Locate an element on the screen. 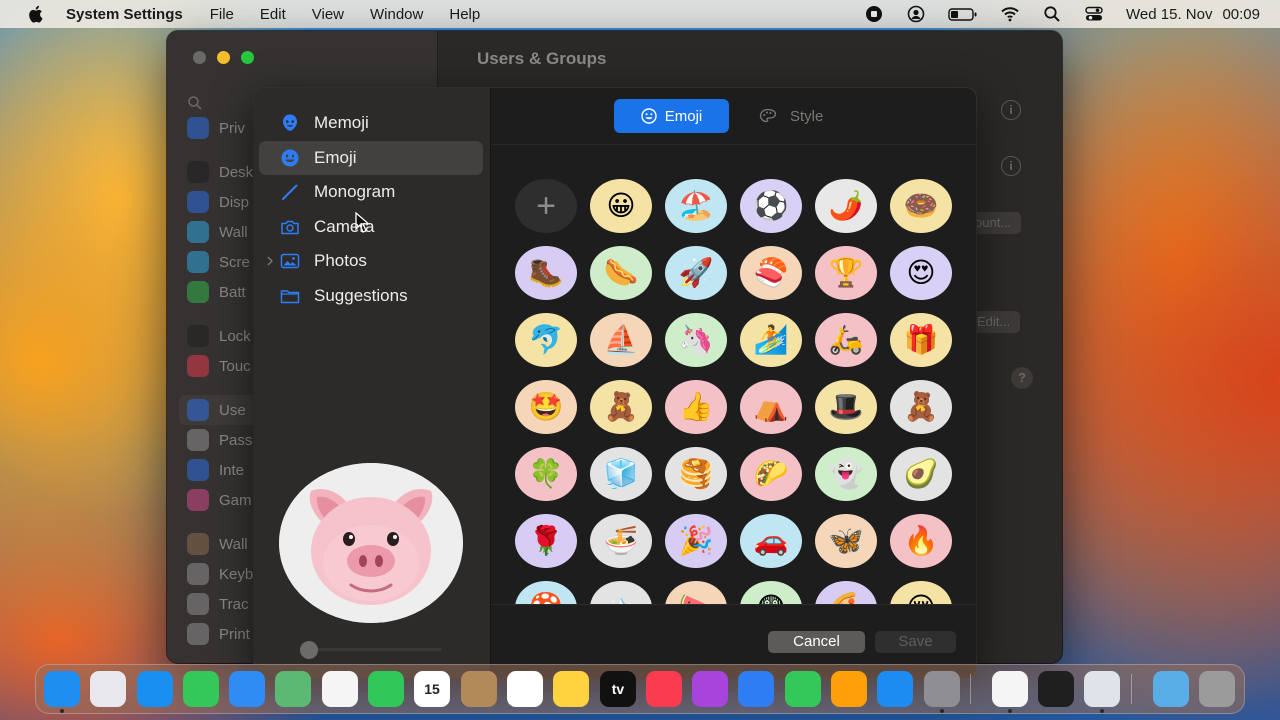 This screenshot has width=1280, height=720. control-center-icon is located at coordinates (1094, 14).